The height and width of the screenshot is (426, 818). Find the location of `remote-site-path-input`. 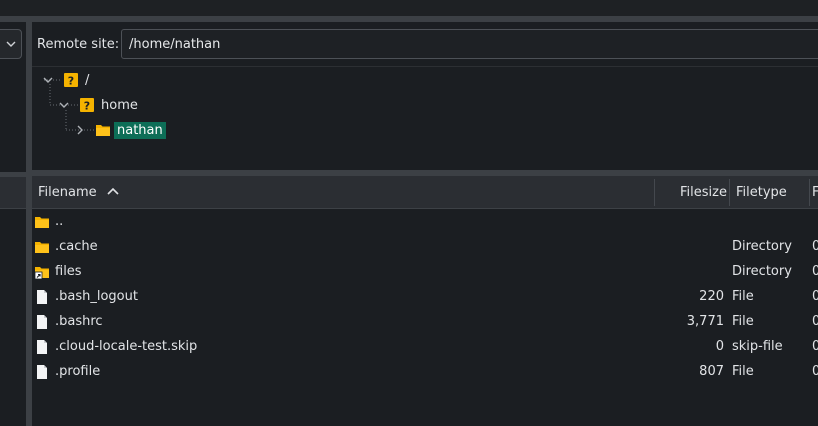

remote-site-path-input is located at coordinates (469, 44).